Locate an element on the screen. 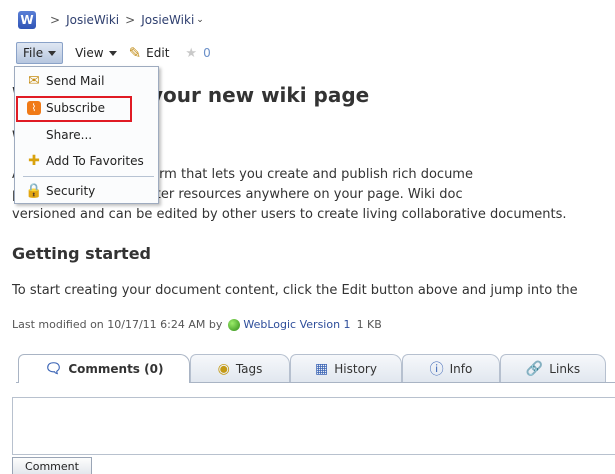  file-label: File is located at coordinates (33, 53).